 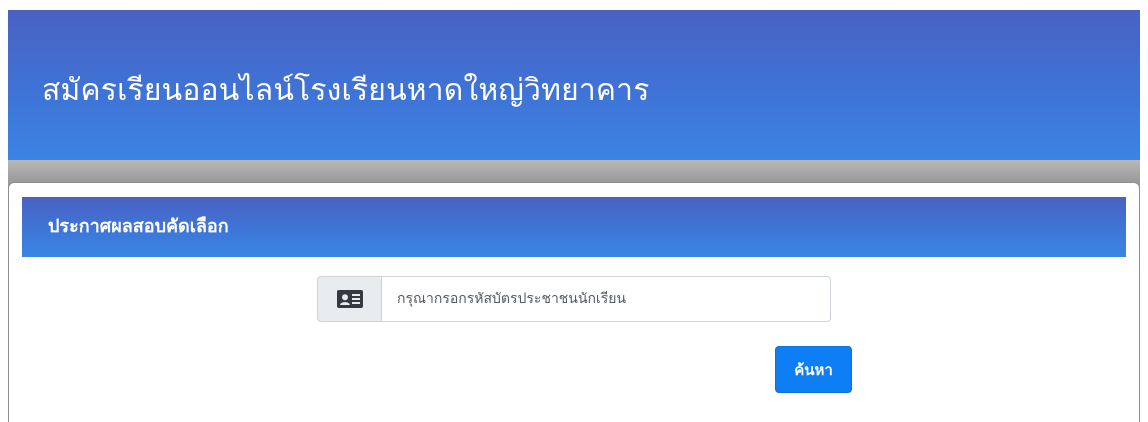 I want to click on student-id-input, so click(x=606, y=299).